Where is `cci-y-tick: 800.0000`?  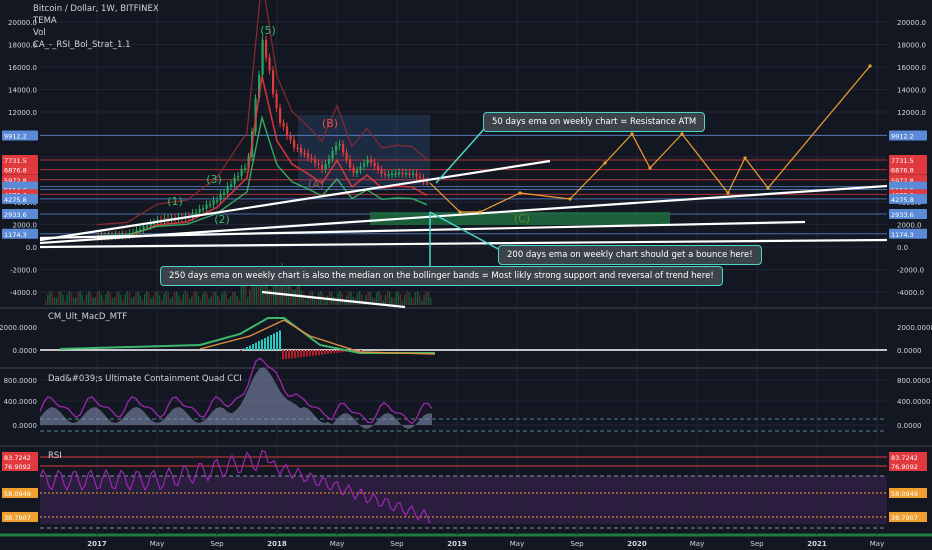
cci-y-tick: 800.0000 is located at coordinates (913, 381).